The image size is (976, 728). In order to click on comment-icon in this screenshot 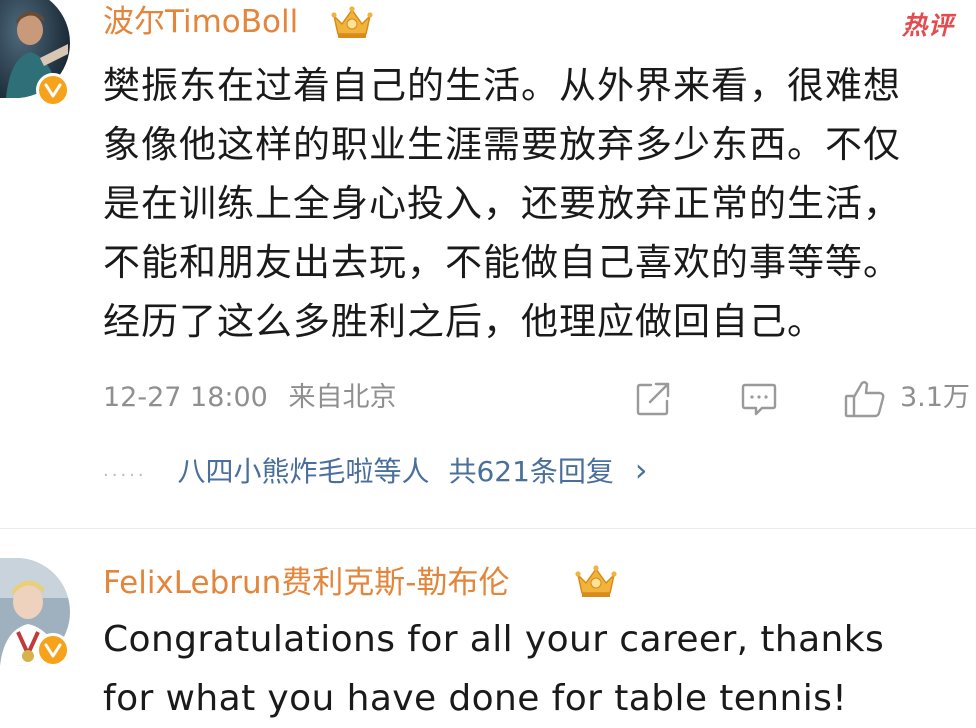, I will do `click(759, 399)`.